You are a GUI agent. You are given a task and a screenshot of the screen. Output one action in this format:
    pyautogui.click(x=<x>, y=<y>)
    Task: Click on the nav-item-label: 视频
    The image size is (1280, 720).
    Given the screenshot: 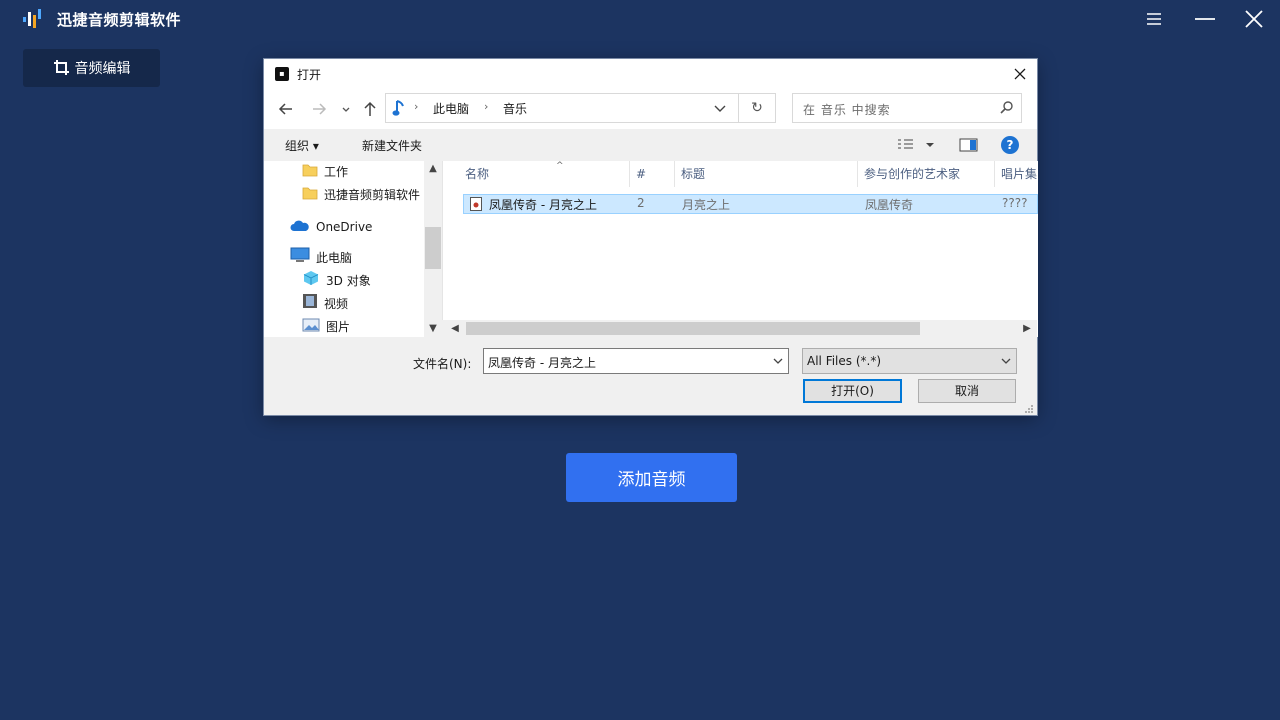 What is the action you would take?
    pyautogui.click(x=336, y=304)
    